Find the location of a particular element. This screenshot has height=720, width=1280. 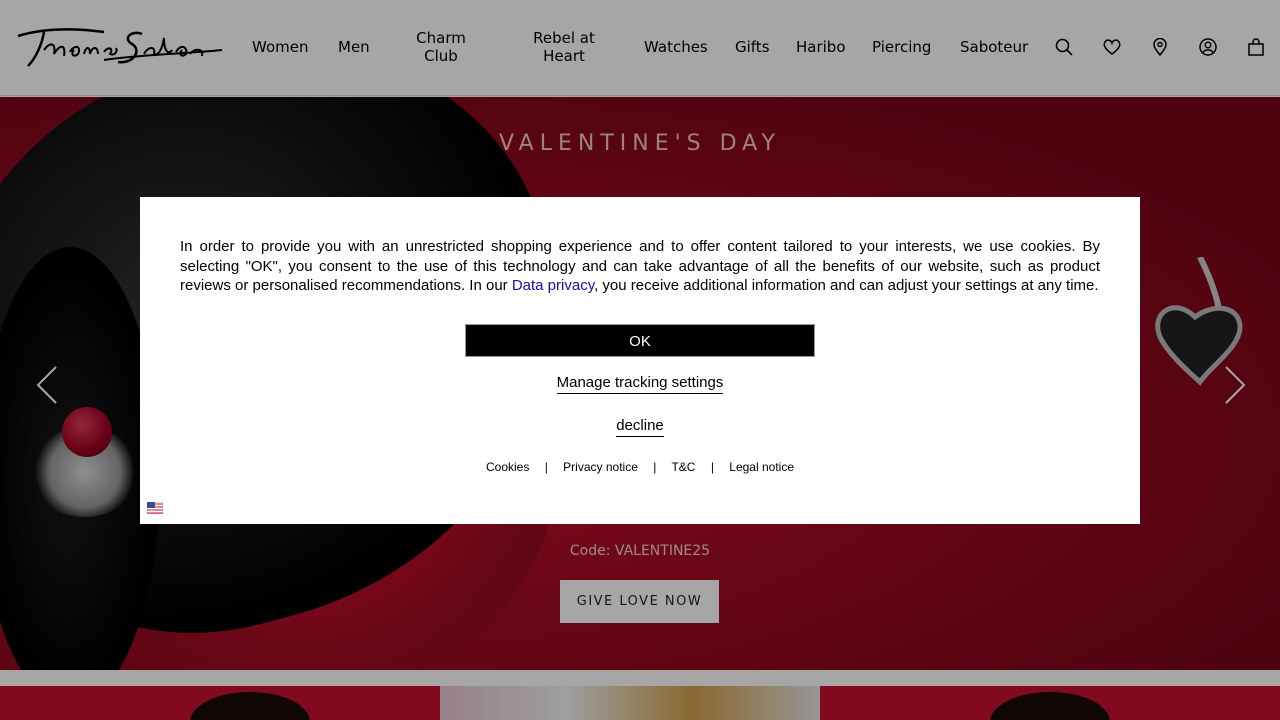

language-flag-icon is located at coordinates (155, 508).